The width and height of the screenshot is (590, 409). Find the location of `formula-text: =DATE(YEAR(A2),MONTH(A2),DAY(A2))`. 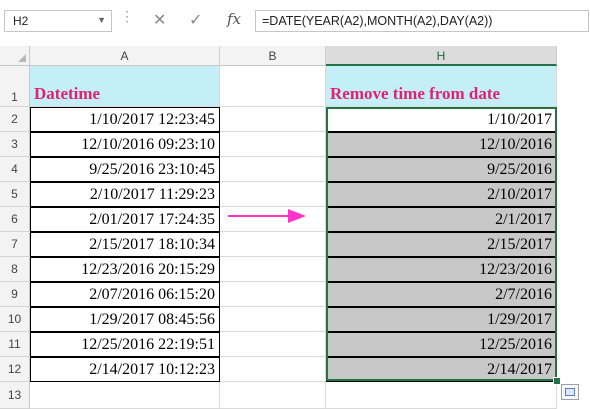

formula-text: =DATE(YEAR(A2),MONTH(A2),DAY(A2)) is located at coordinates (377, 21).